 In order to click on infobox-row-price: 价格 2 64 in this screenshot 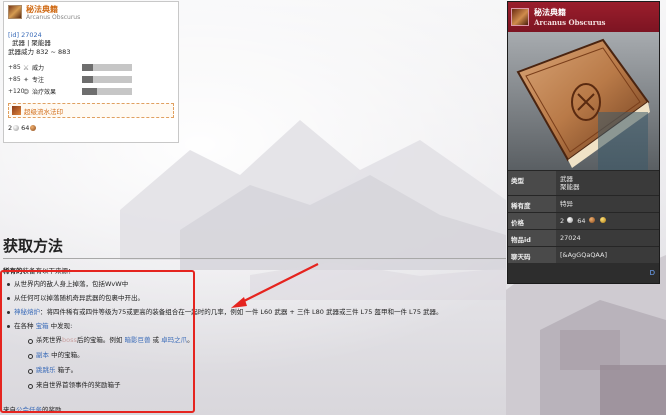, I will do `click(583, 220)`.